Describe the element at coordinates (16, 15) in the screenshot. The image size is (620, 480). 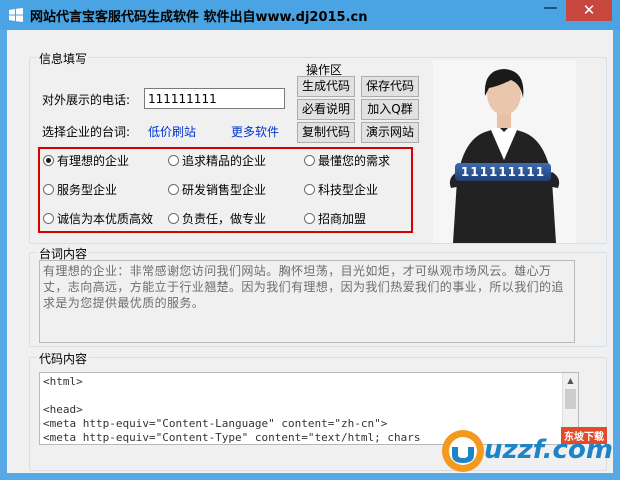
I see `windows-logo-icon` at that location.